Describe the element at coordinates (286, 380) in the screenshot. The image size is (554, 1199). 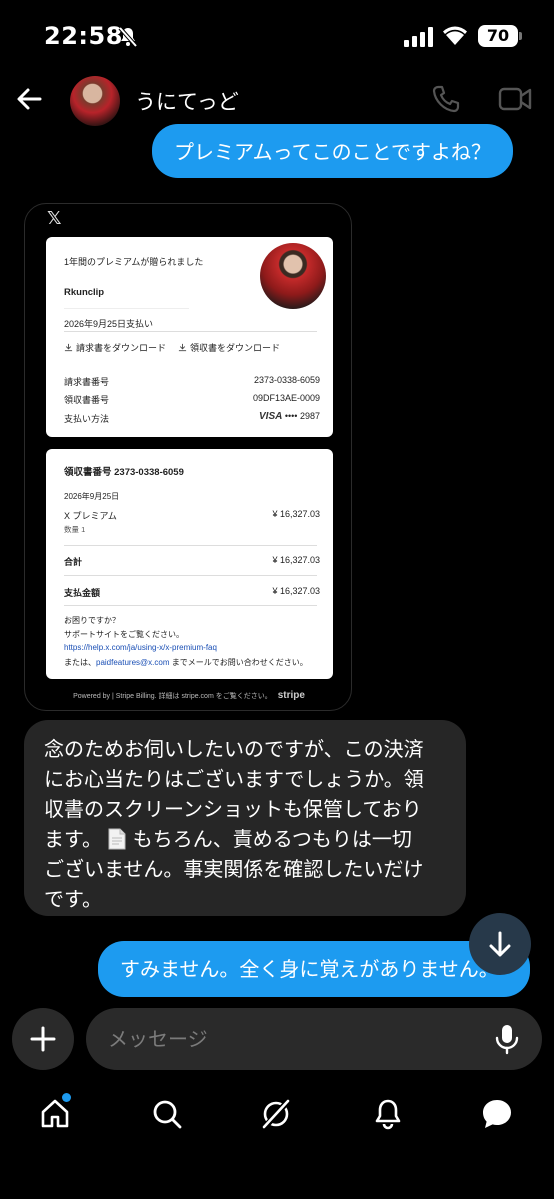
I see `invoice-number: 2373-0338-6059` at that location.